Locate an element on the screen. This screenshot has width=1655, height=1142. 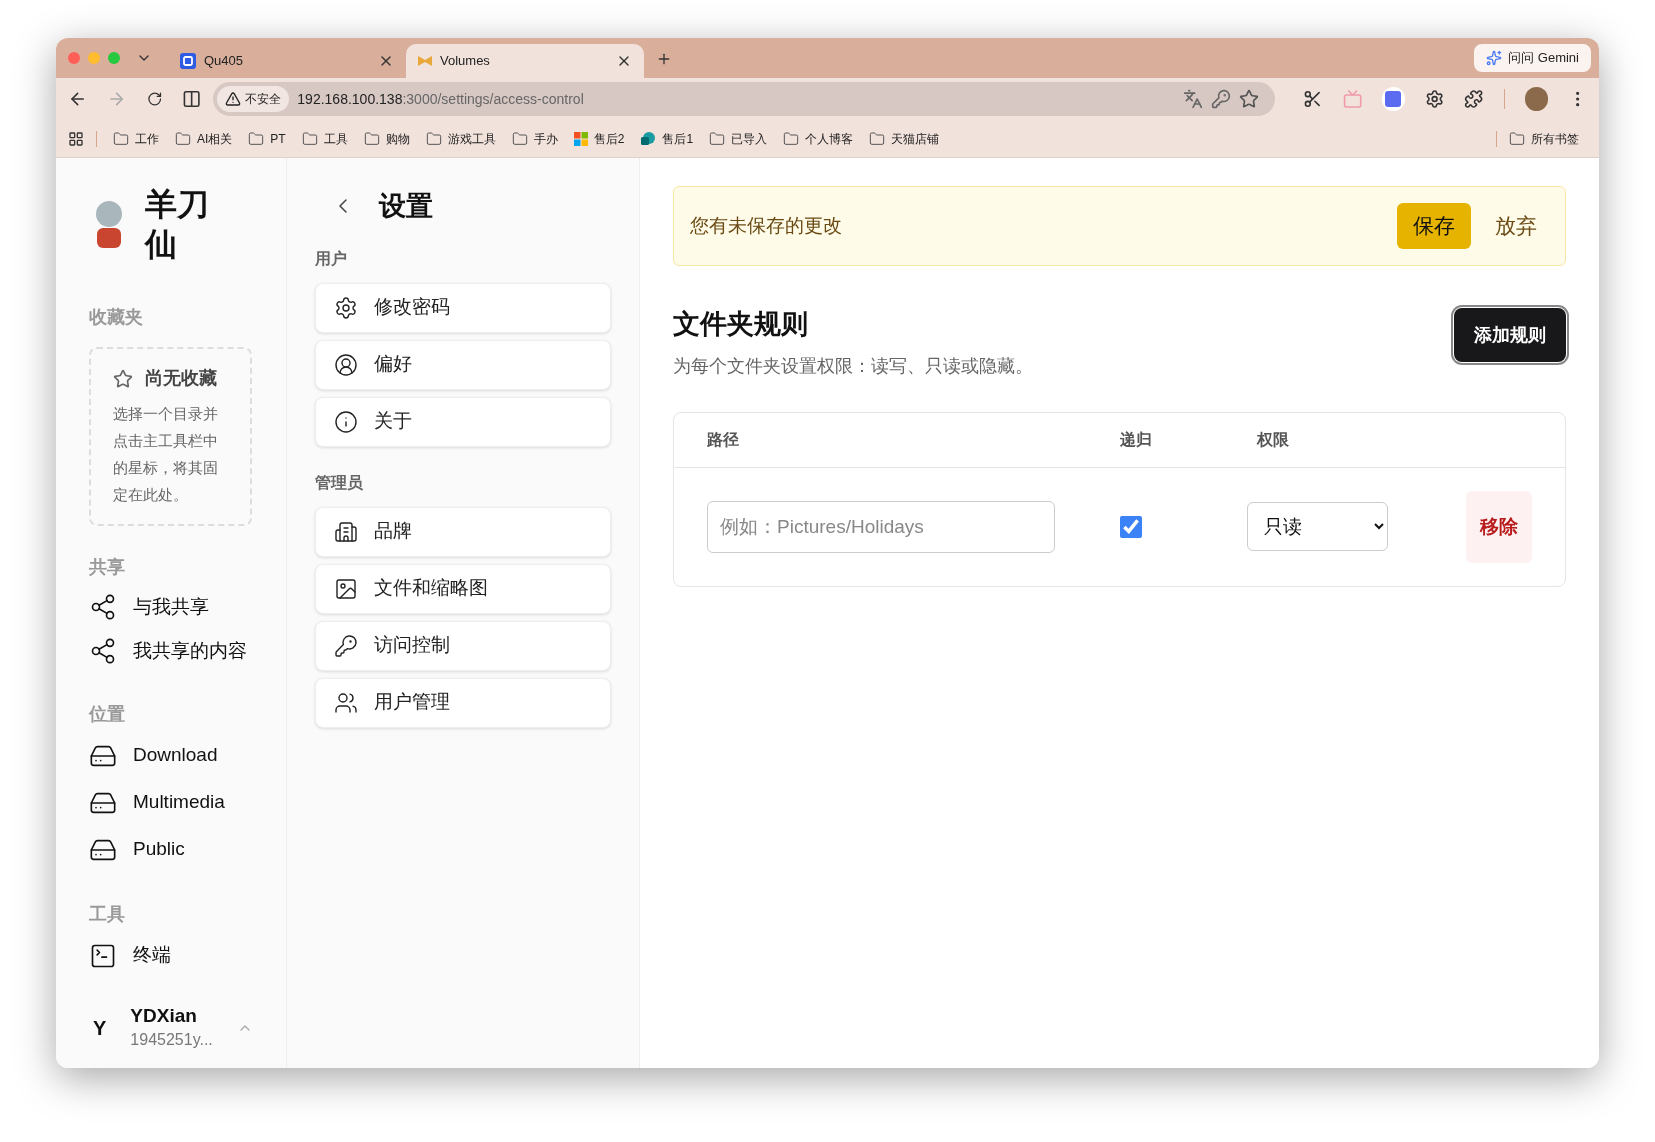
empty-title: 尚无收藏 is located at coordinates (181, 378).